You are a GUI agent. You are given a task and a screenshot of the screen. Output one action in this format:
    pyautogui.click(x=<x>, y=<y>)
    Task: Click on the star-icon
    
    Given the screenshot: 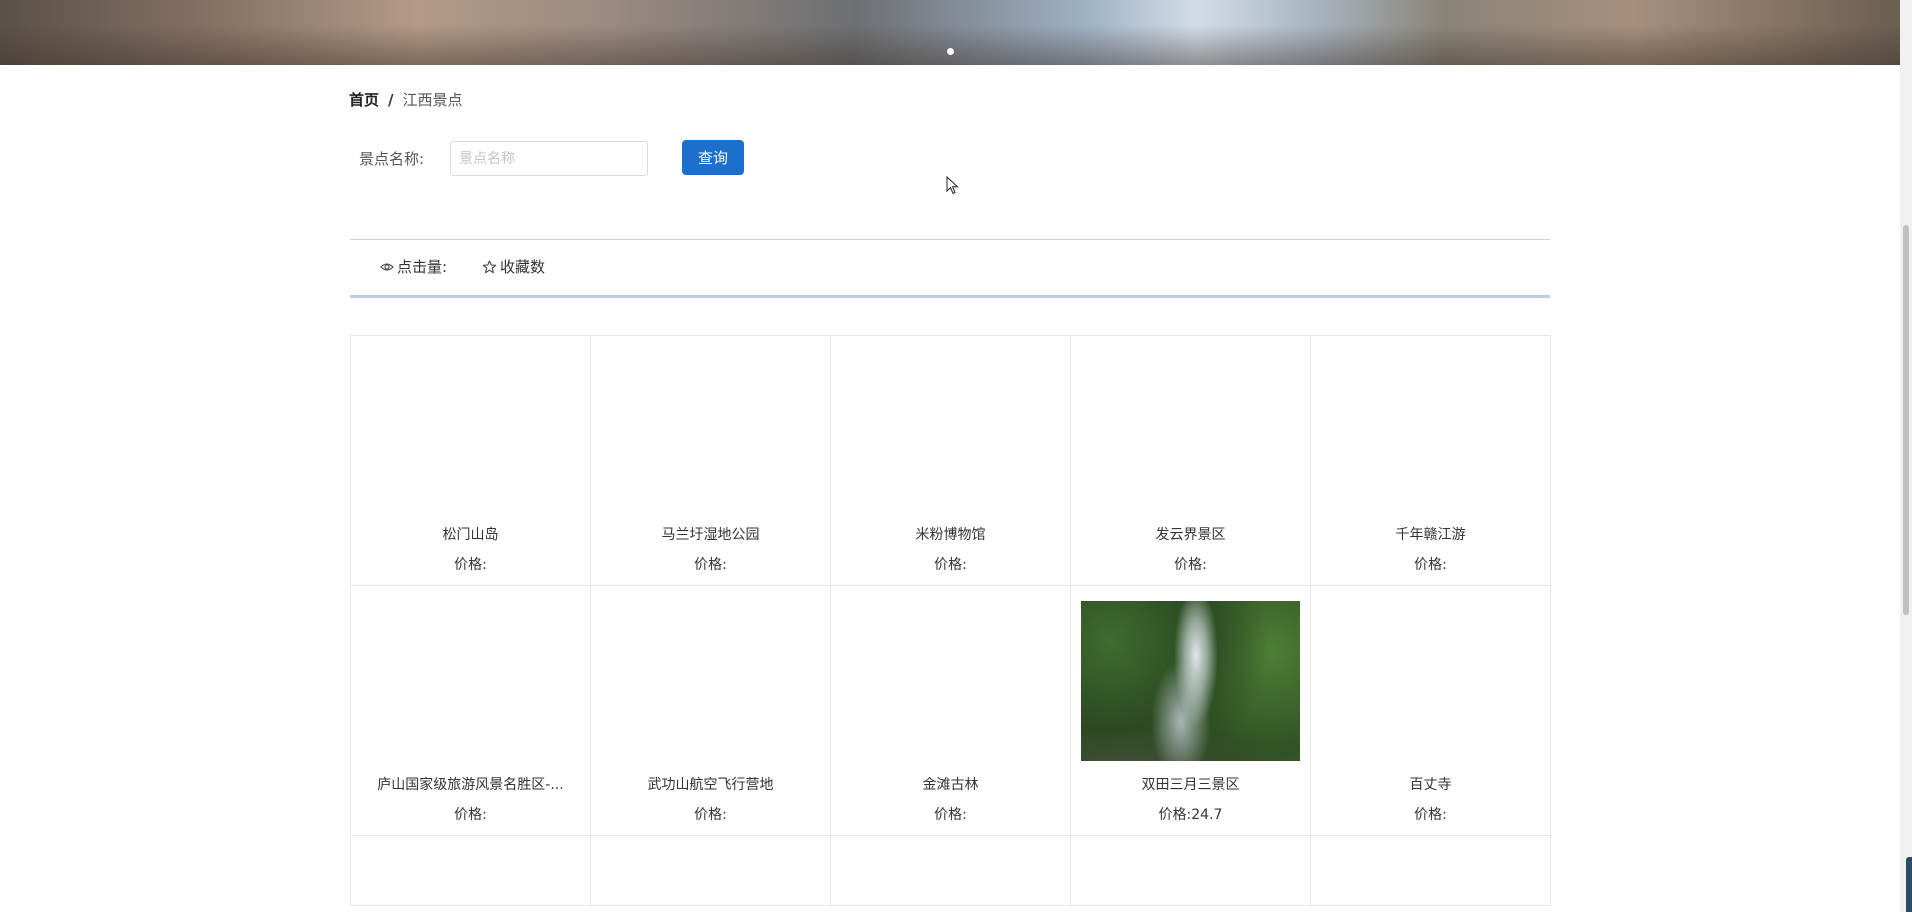 What is the action you would take?
    pyautogui.click(x=489, y=266)
    